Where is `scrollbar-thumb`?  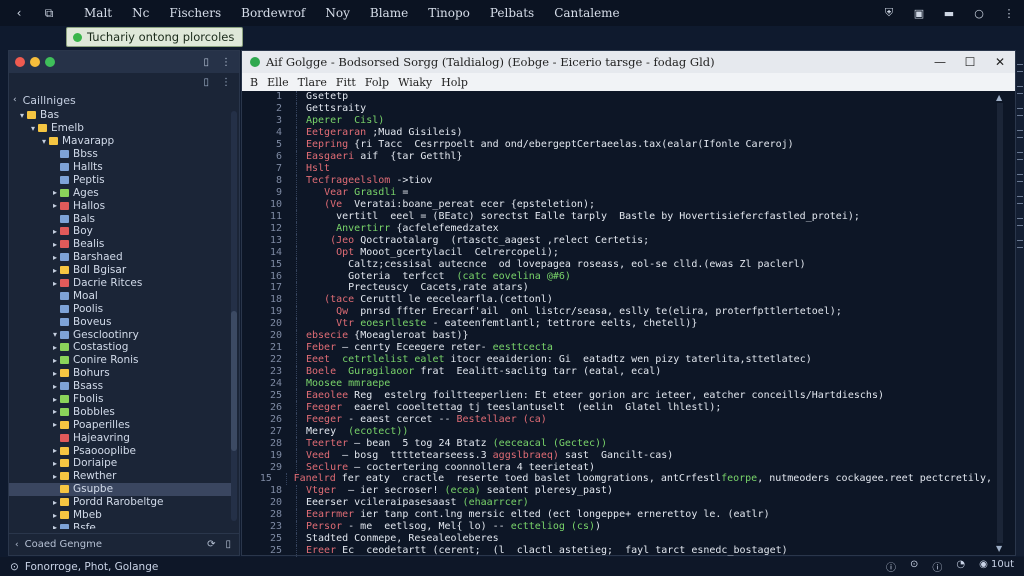 scrollbar-thumb is located at coordinates (234, 381).